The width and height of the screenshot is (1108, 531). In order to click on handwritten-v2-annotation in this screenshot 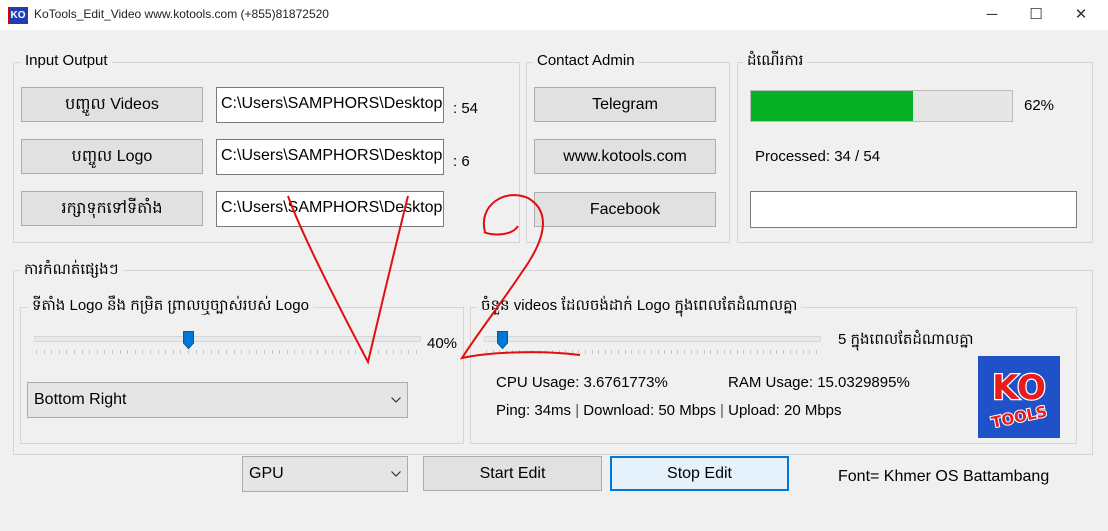, I will do `click(434, 279)`.